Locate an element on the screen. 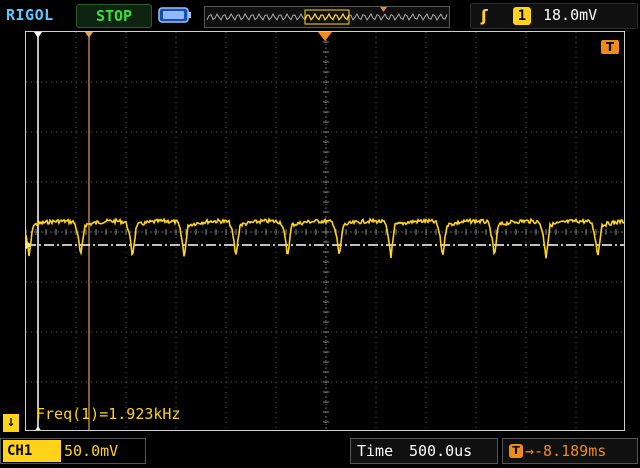 The image size is (640, 468). channel-ground-marker-icon: ↓ is located at coordinates (11, 423).